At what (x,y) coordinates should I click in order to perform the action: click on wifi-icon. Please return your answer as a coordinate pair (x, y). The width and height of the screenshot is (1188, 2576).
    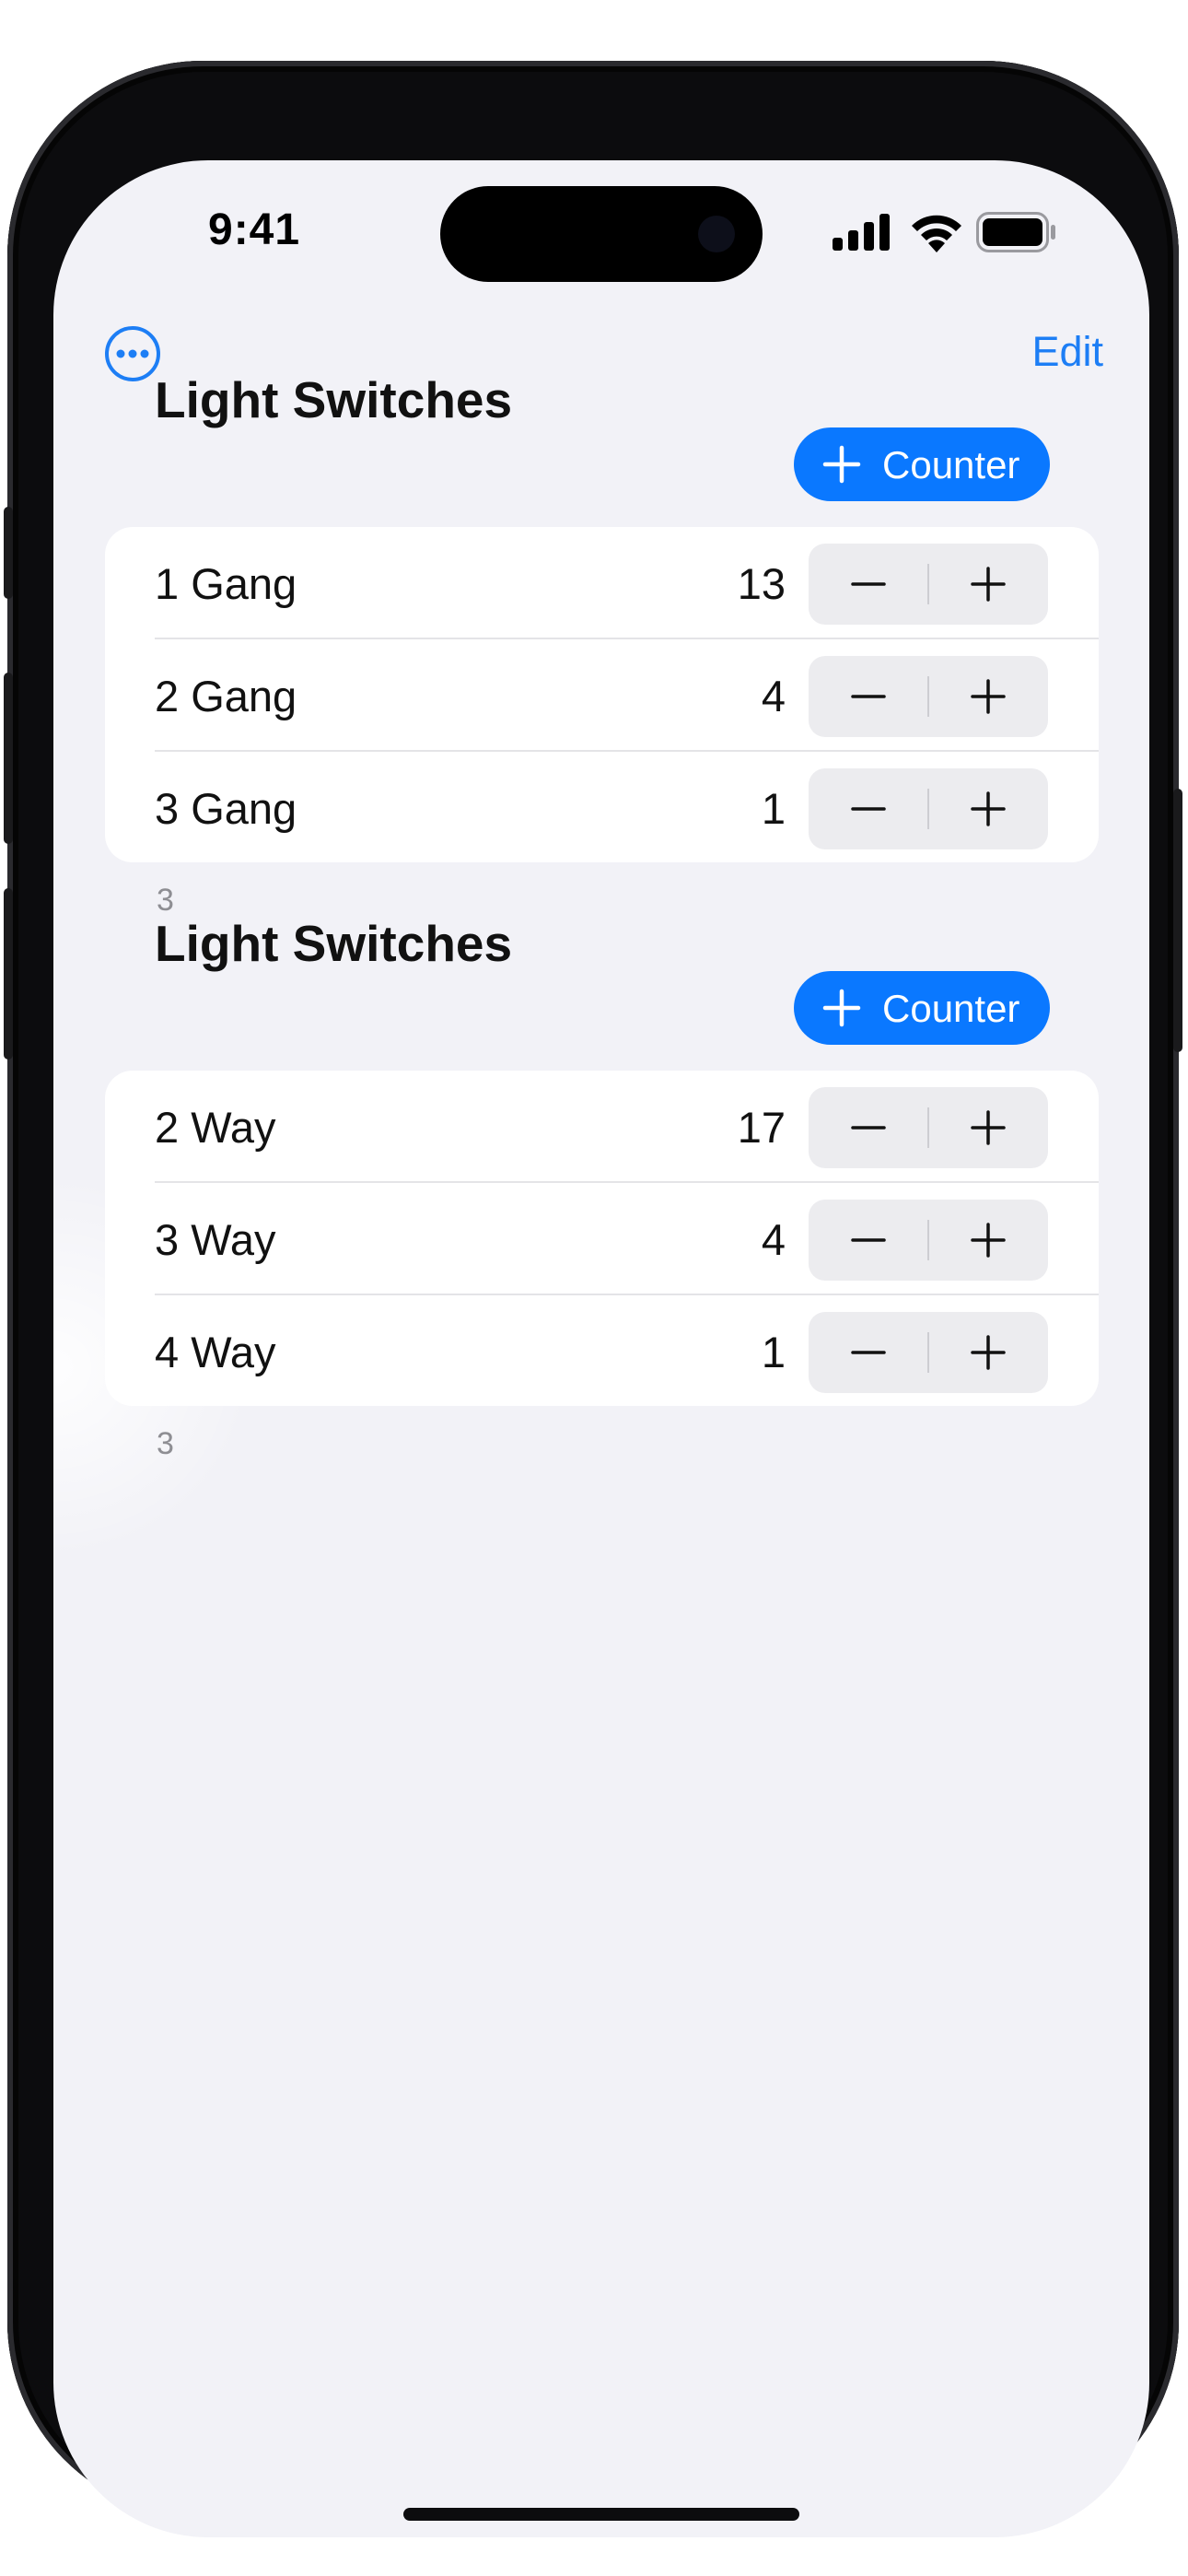
    Looking at the image, I should click on (937, 233).